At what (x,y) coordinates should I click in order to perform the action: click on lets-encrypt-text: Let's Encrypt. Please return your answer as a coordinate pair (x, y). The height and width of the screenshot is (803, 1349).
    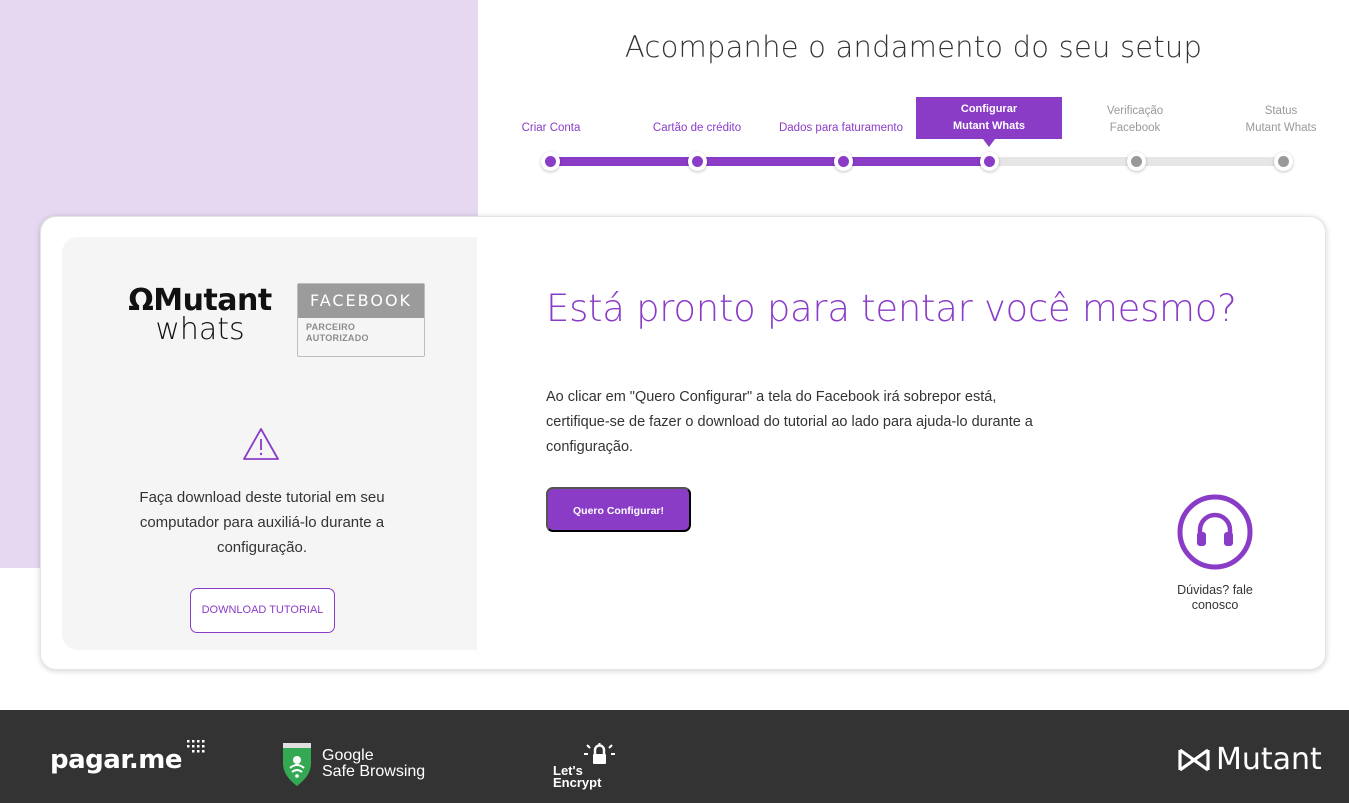
    Looking at the image, I should click on (577, 776).